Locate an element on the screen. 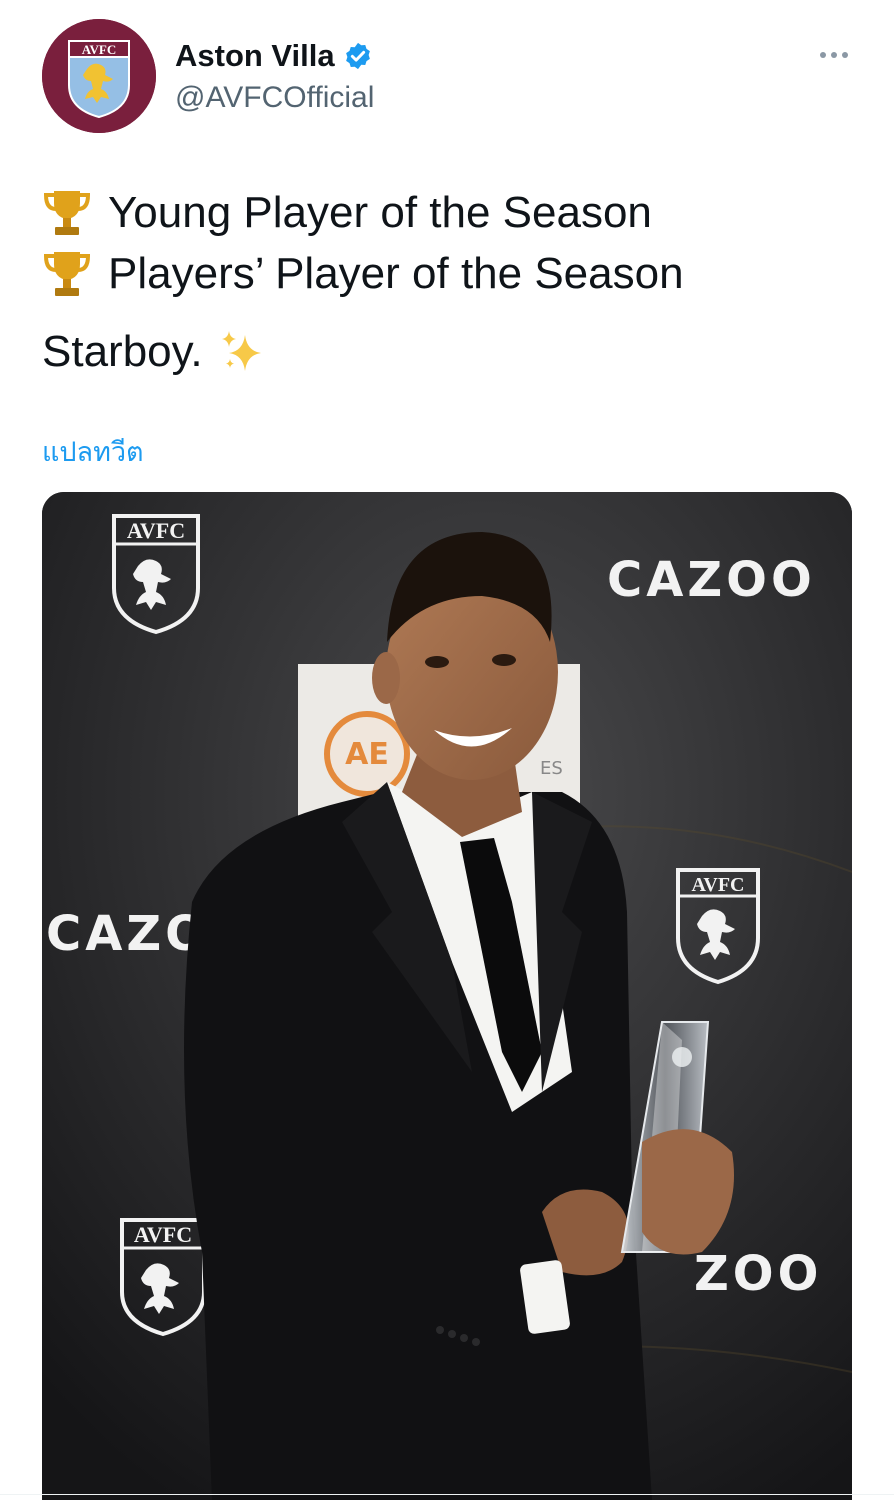  tweet-closing-line: Starboy. is located at coordinates (153, 352).